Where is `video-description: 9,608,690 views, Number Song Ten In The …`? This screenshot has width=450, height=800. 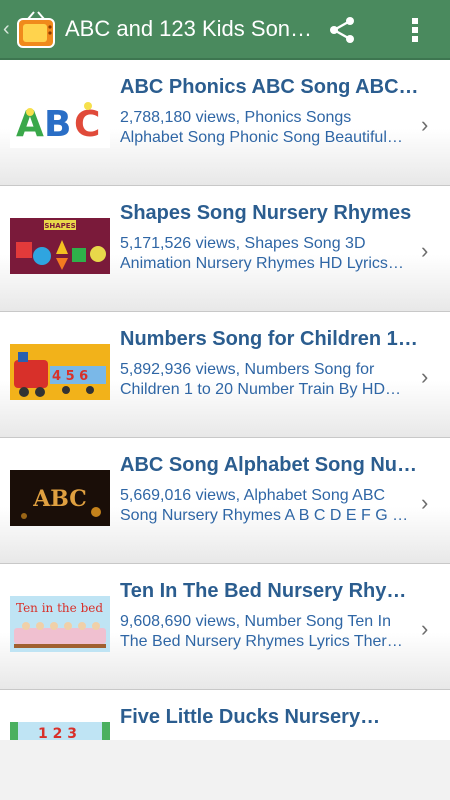 video-description: 9,608,690 views, Number Song Ten In The … is located at coordinates (270, 631).